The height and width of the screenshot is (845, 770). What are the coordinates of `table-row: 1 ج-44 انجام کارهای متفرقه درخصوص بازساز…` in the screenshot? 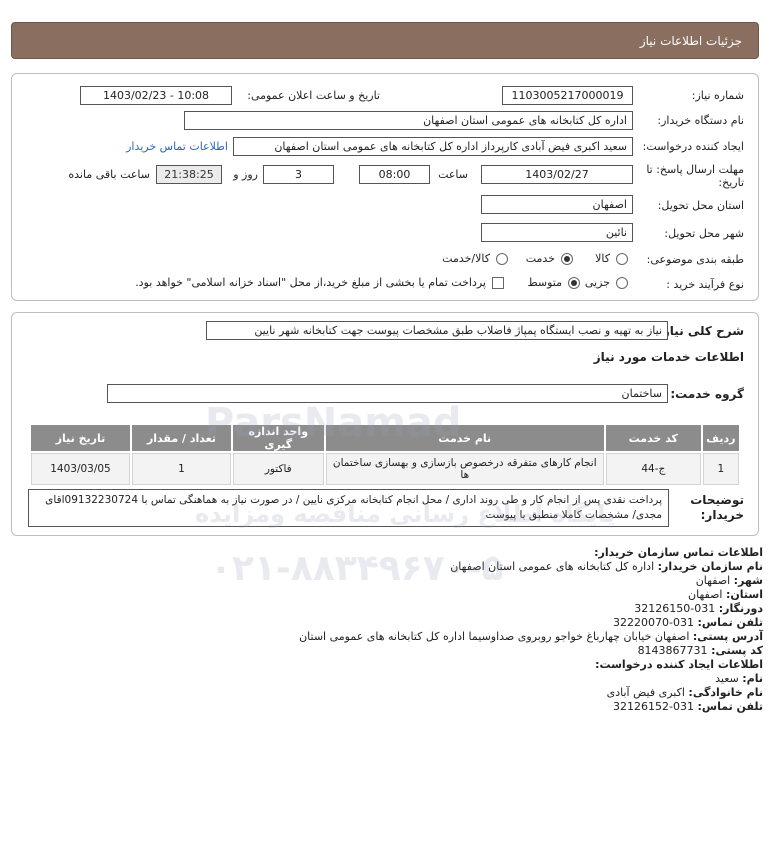 It's located at (385, 469).